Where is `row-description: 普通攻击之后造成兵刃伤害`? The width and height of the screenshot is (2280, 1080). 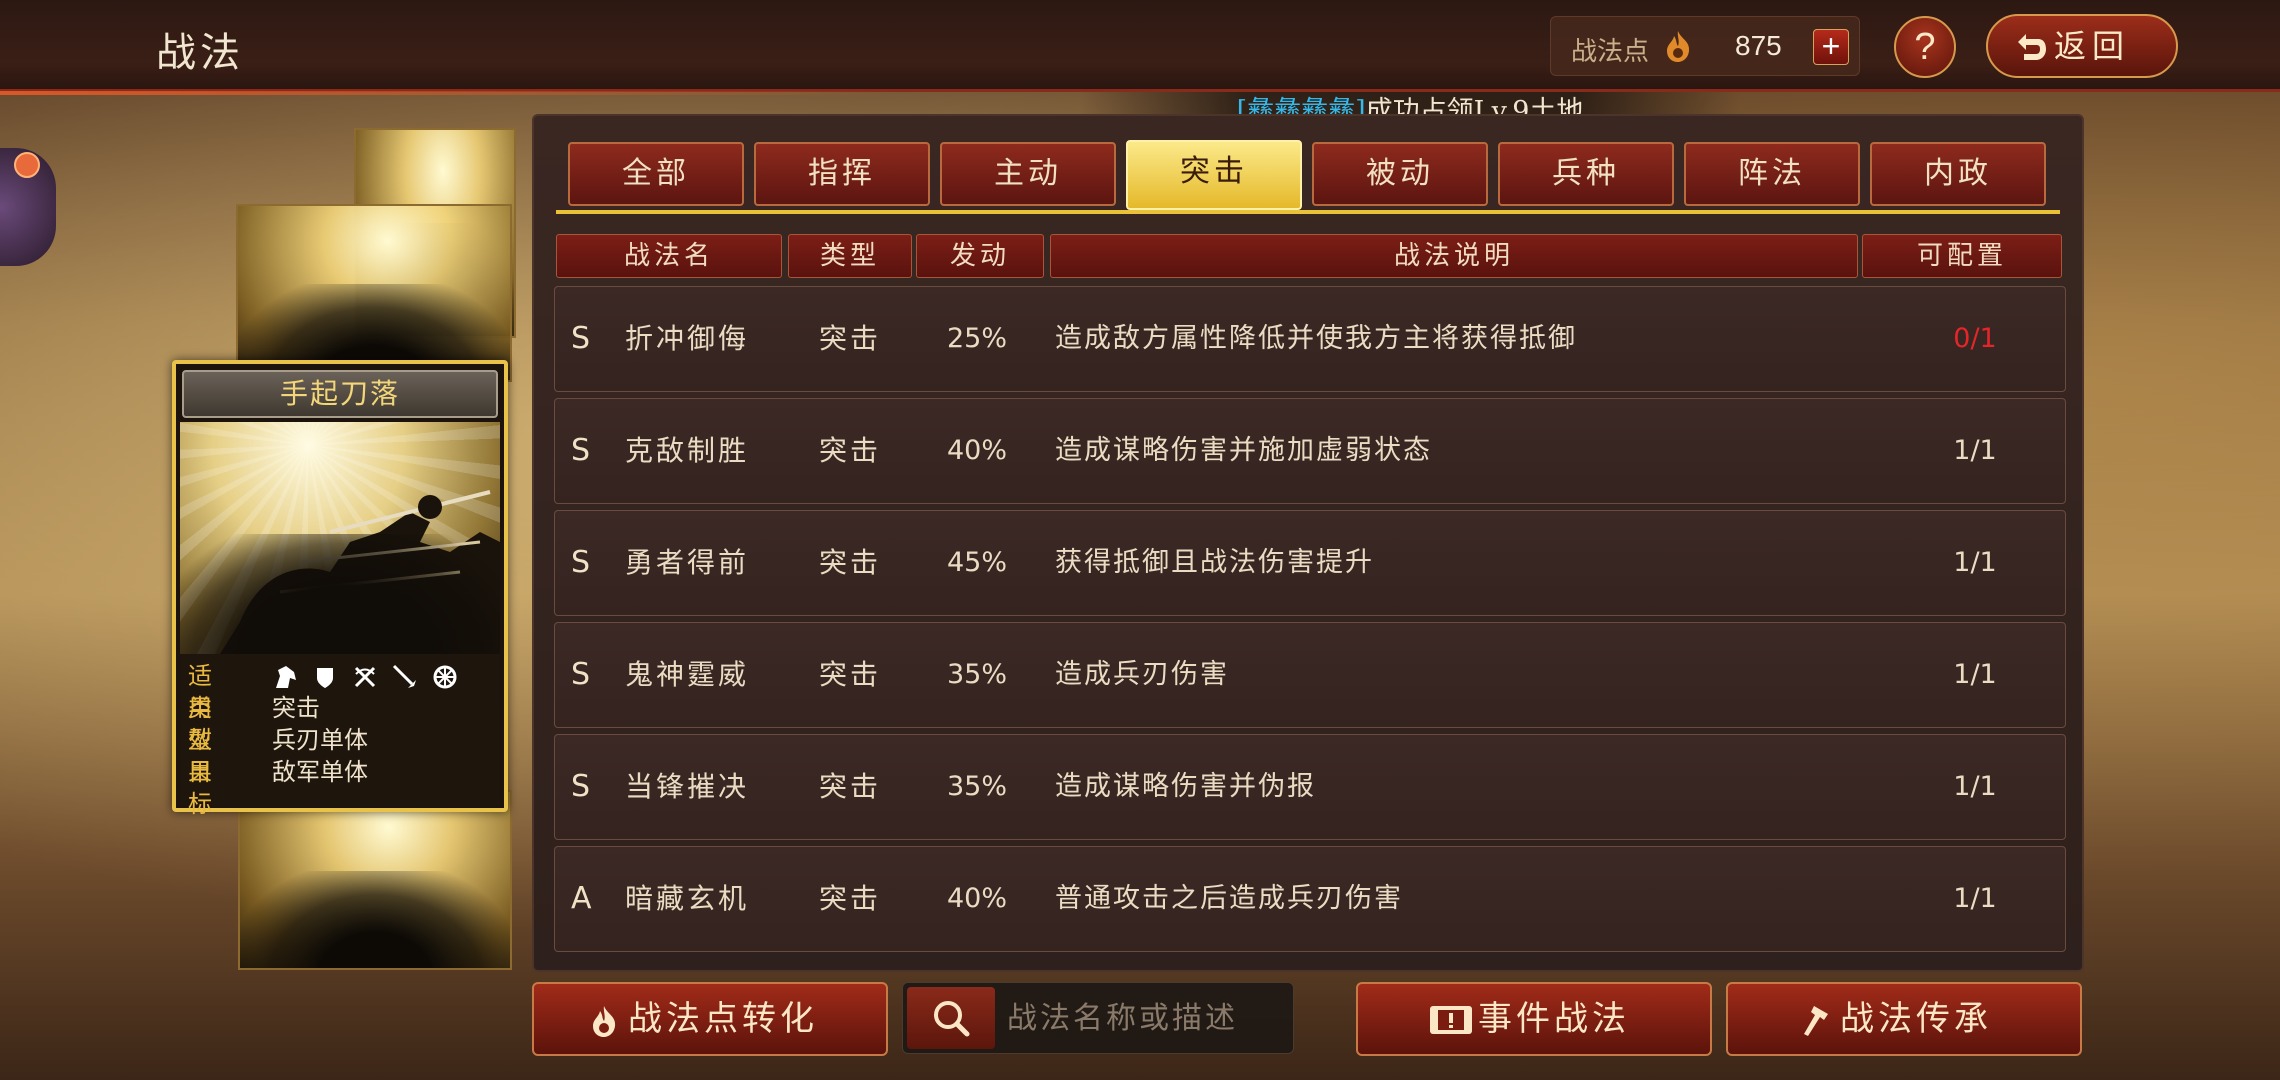
row-description: 普通攻击之后造成兵刃伤害 is located at coordinates (1229, 898).